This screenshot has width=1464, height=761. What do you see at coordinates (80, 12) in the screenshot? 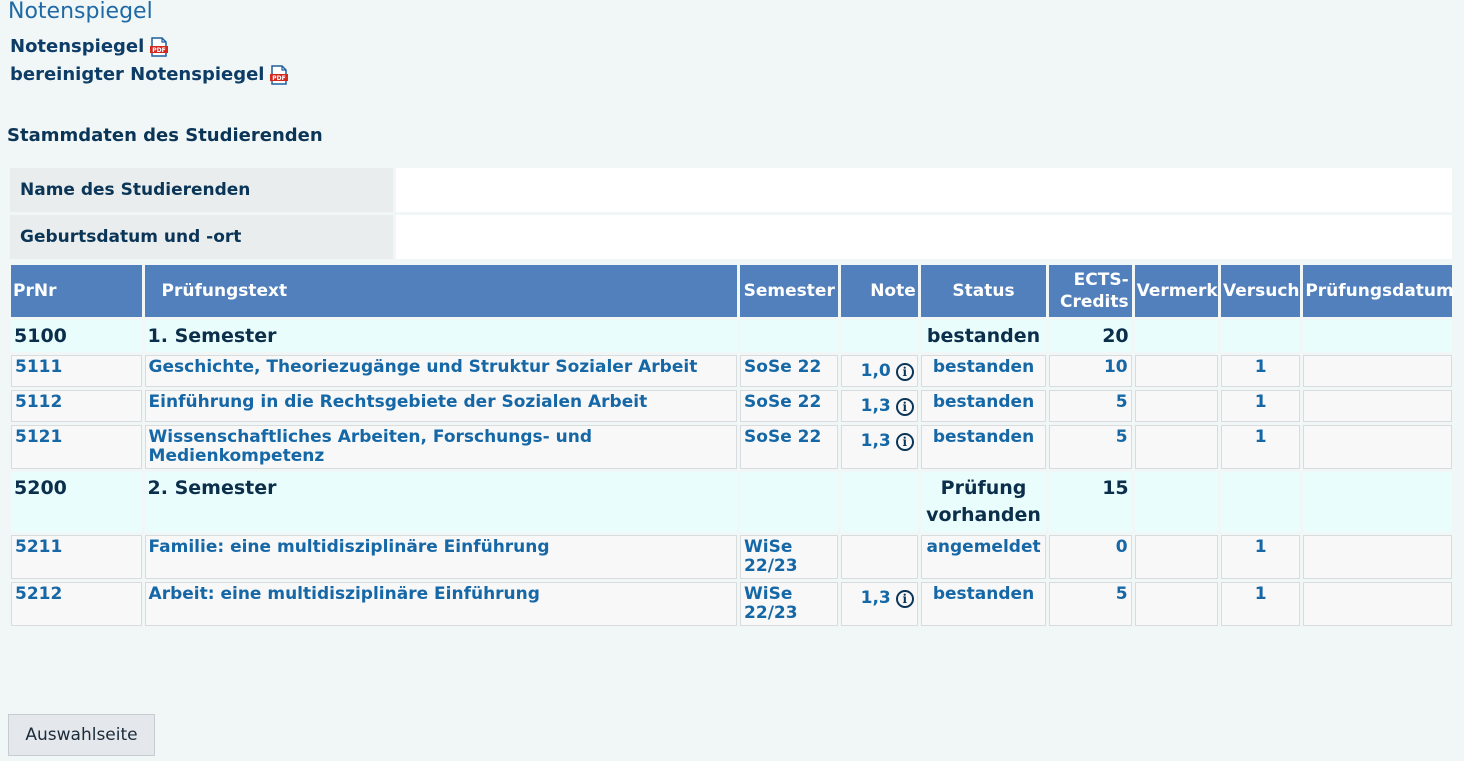
I see `page-title: Notenspiegel` at bounding box center [80, 12].